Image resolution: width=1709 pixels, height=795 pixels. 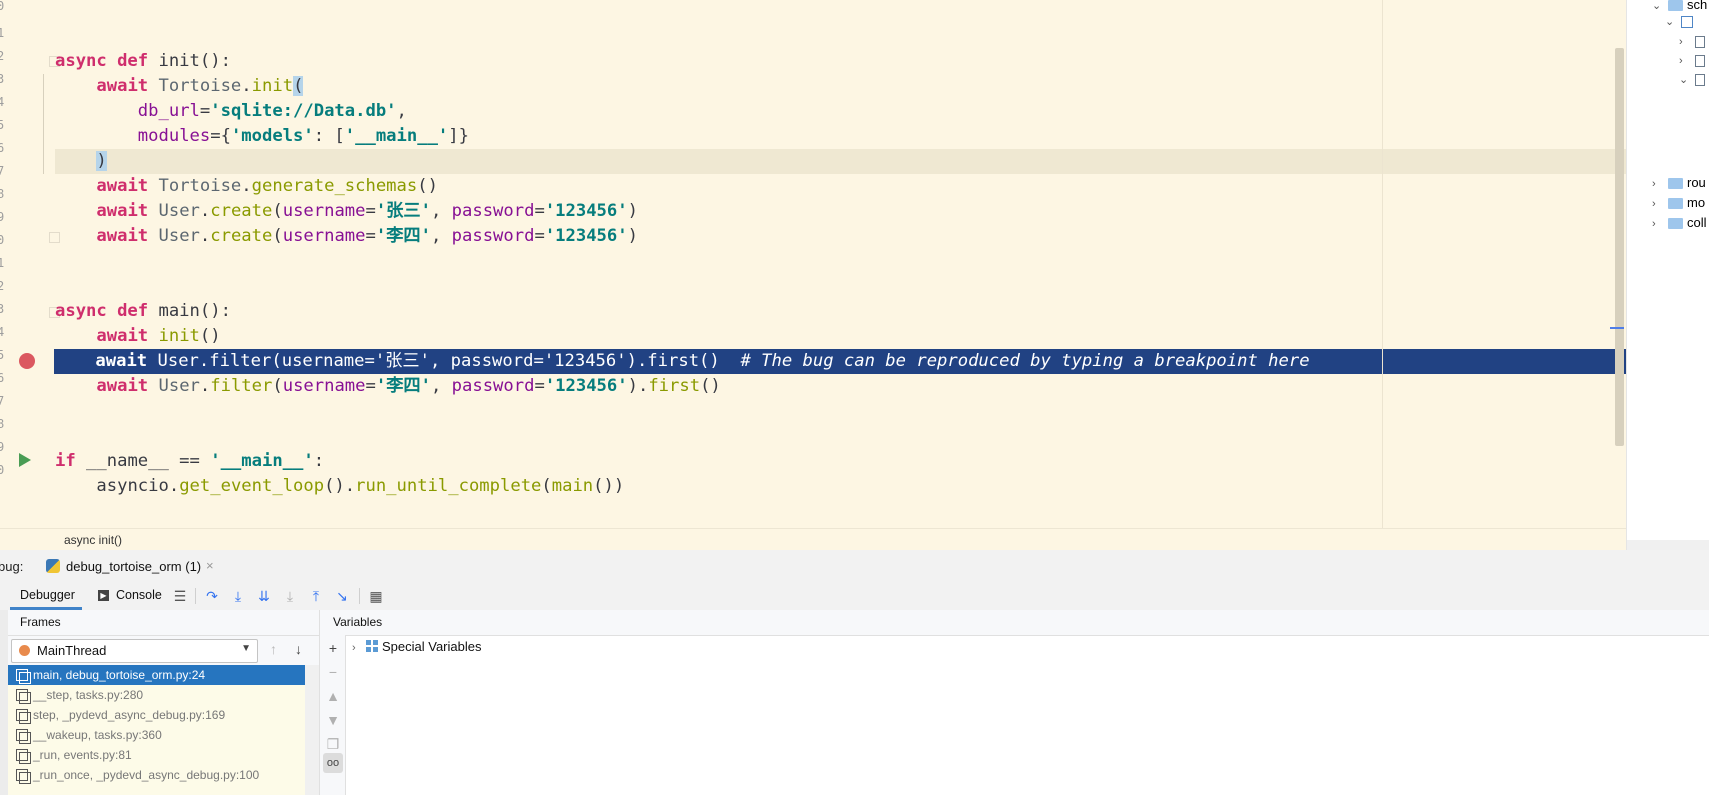 What do you see at coordinates (195, 596) in the screenshot?
I see `toolbar-separator` at bounding box center [195, 596].